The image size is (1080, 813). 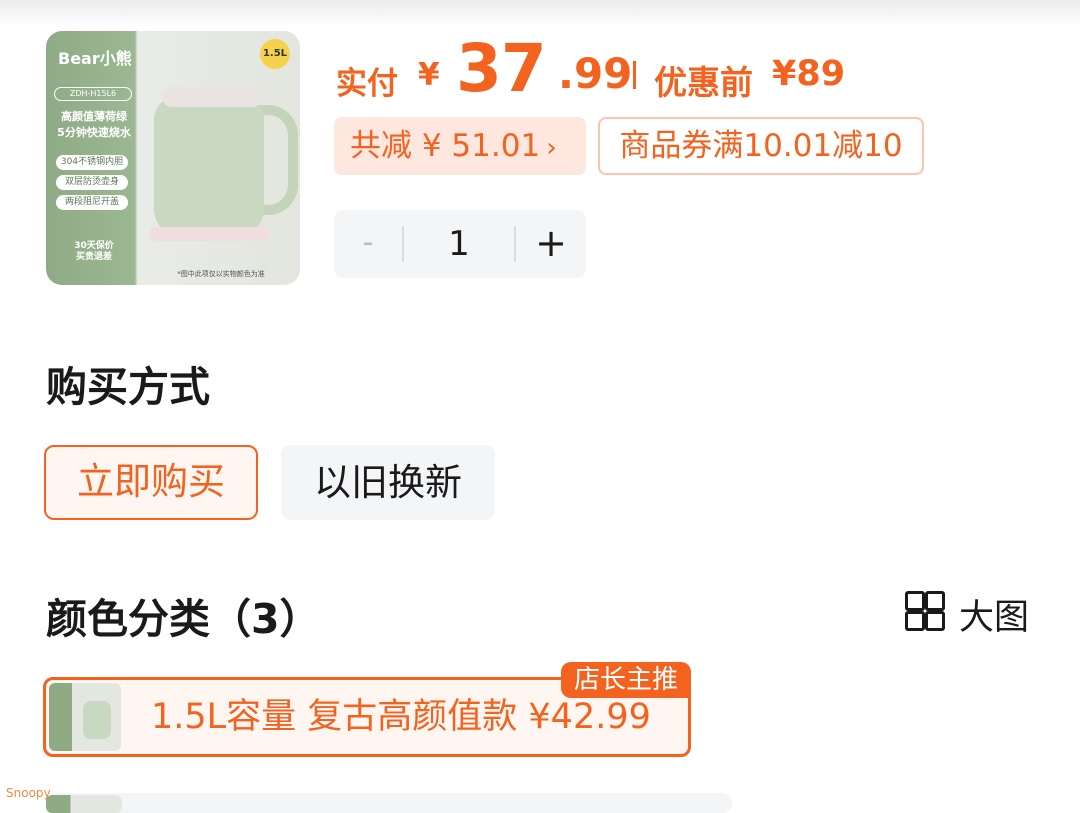 I want to click on capacity-badge: 1.5L, so click(x=275, y=54).